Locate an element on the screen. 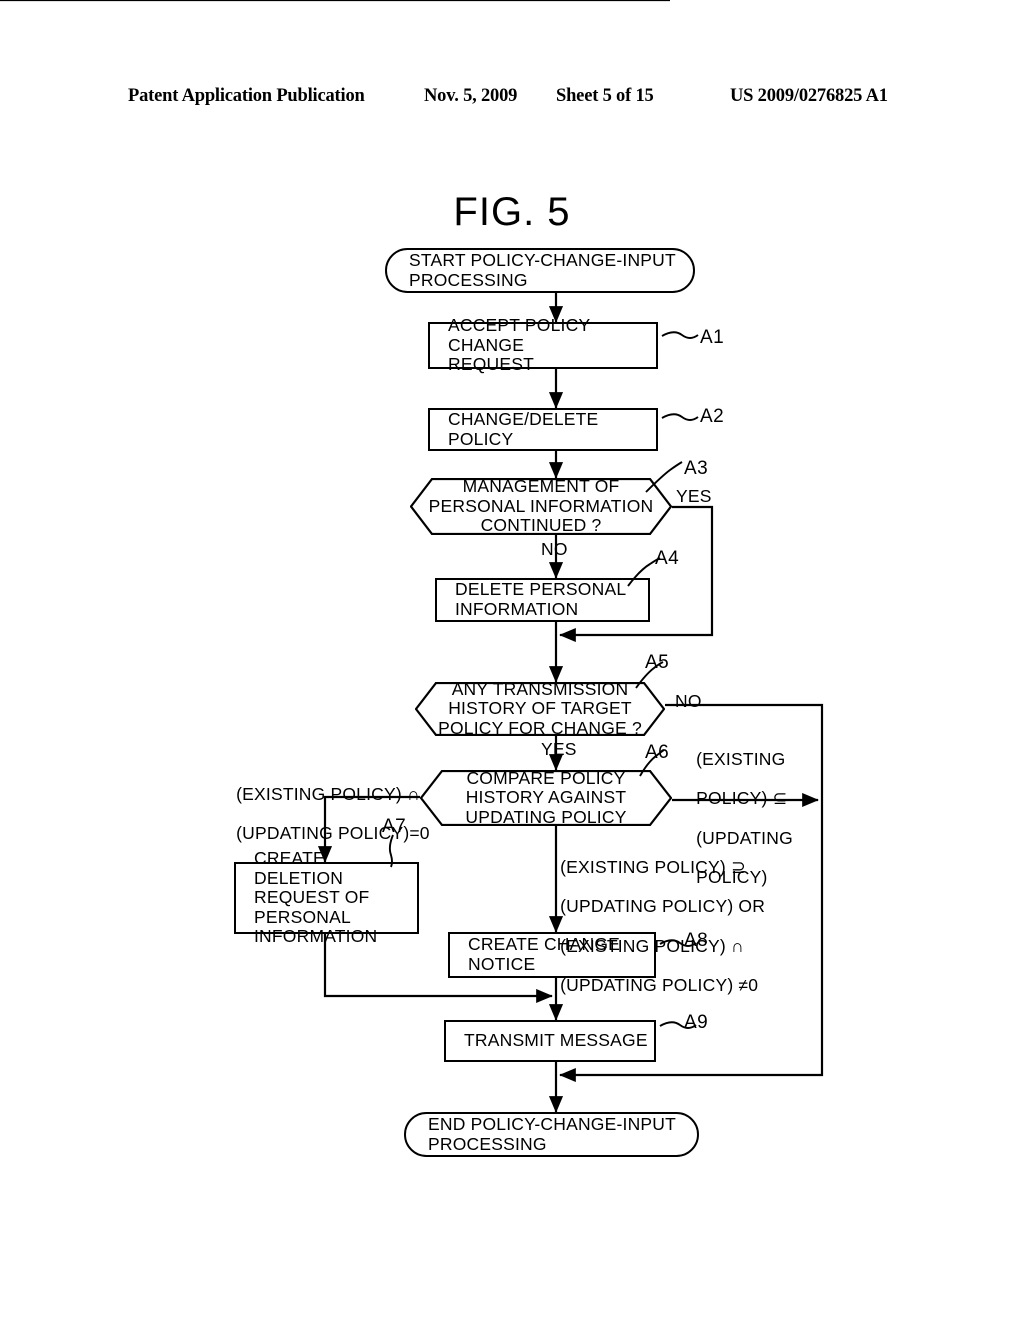 This screenshot has width=1024, height=1320. flow-node-a7-line2: REQUEST OF is located at coordinates (312, 897).